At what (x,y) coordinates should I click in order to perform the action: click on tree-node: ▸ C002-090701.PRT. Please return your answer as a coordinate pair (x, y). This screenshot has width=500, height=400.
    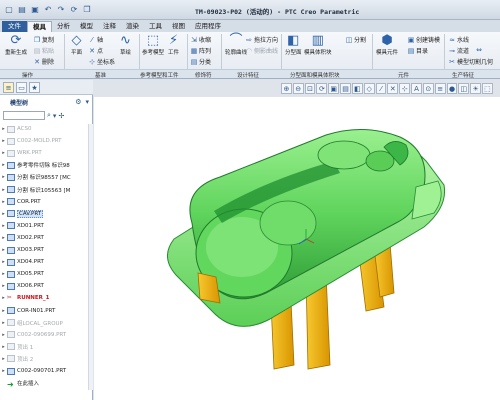
    Looking at the image, I should click on (44, 371).